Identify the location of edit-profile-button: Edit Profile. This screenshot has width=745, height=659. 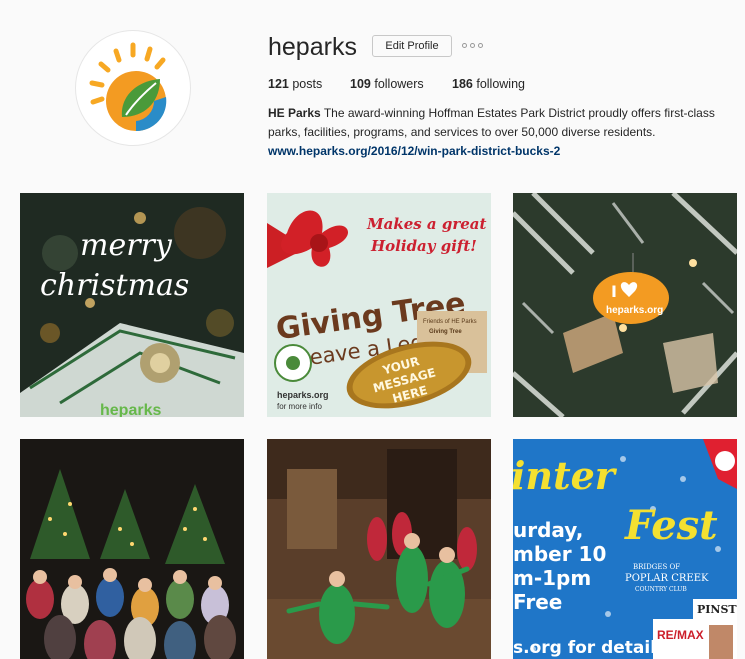
(412, 46).